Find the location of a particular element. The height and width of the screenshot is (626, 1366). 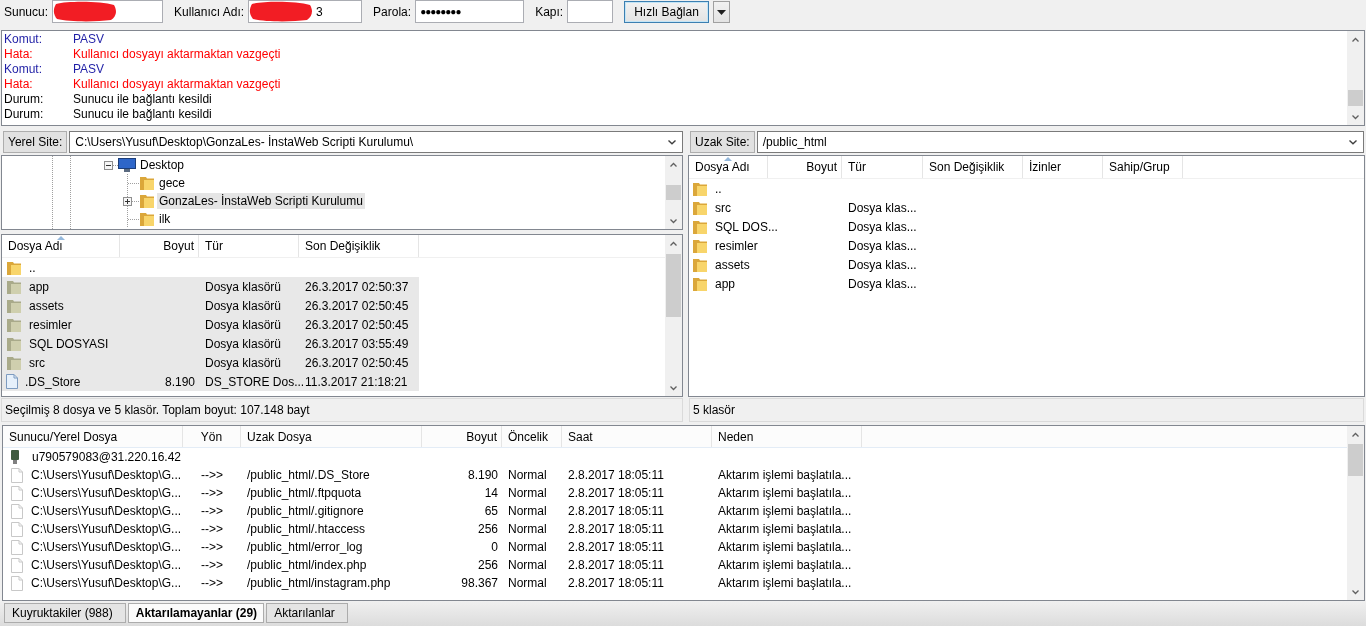

path-combobox: C:\Users\Yusuf\Desktop\GonzaLes- İnstaWeb Scripti Kurulumu\ is located at coordinates (376, 142).